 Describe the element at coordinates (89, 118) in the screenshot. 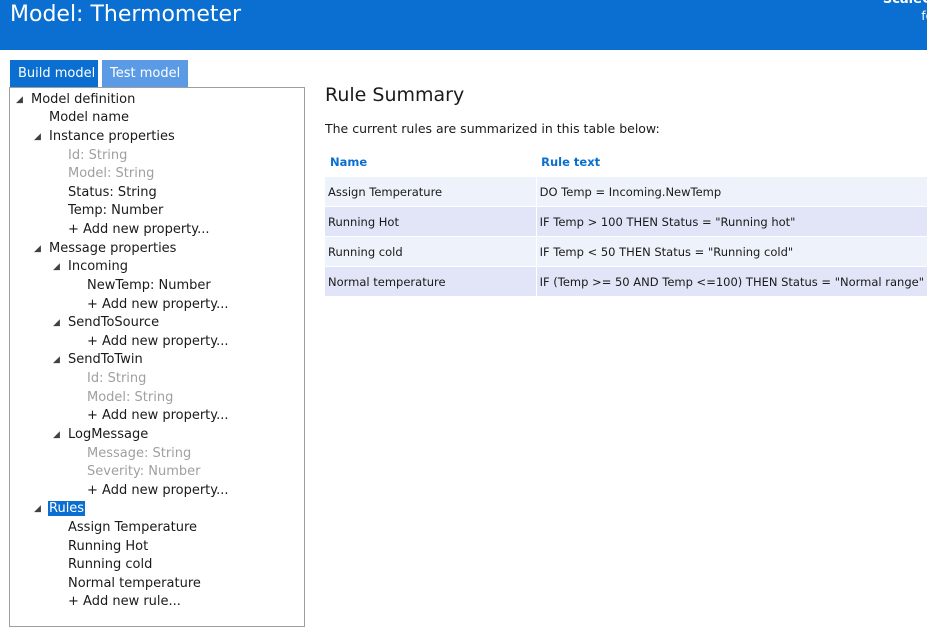

I see `tree-node-model-name: Model name` at that location.